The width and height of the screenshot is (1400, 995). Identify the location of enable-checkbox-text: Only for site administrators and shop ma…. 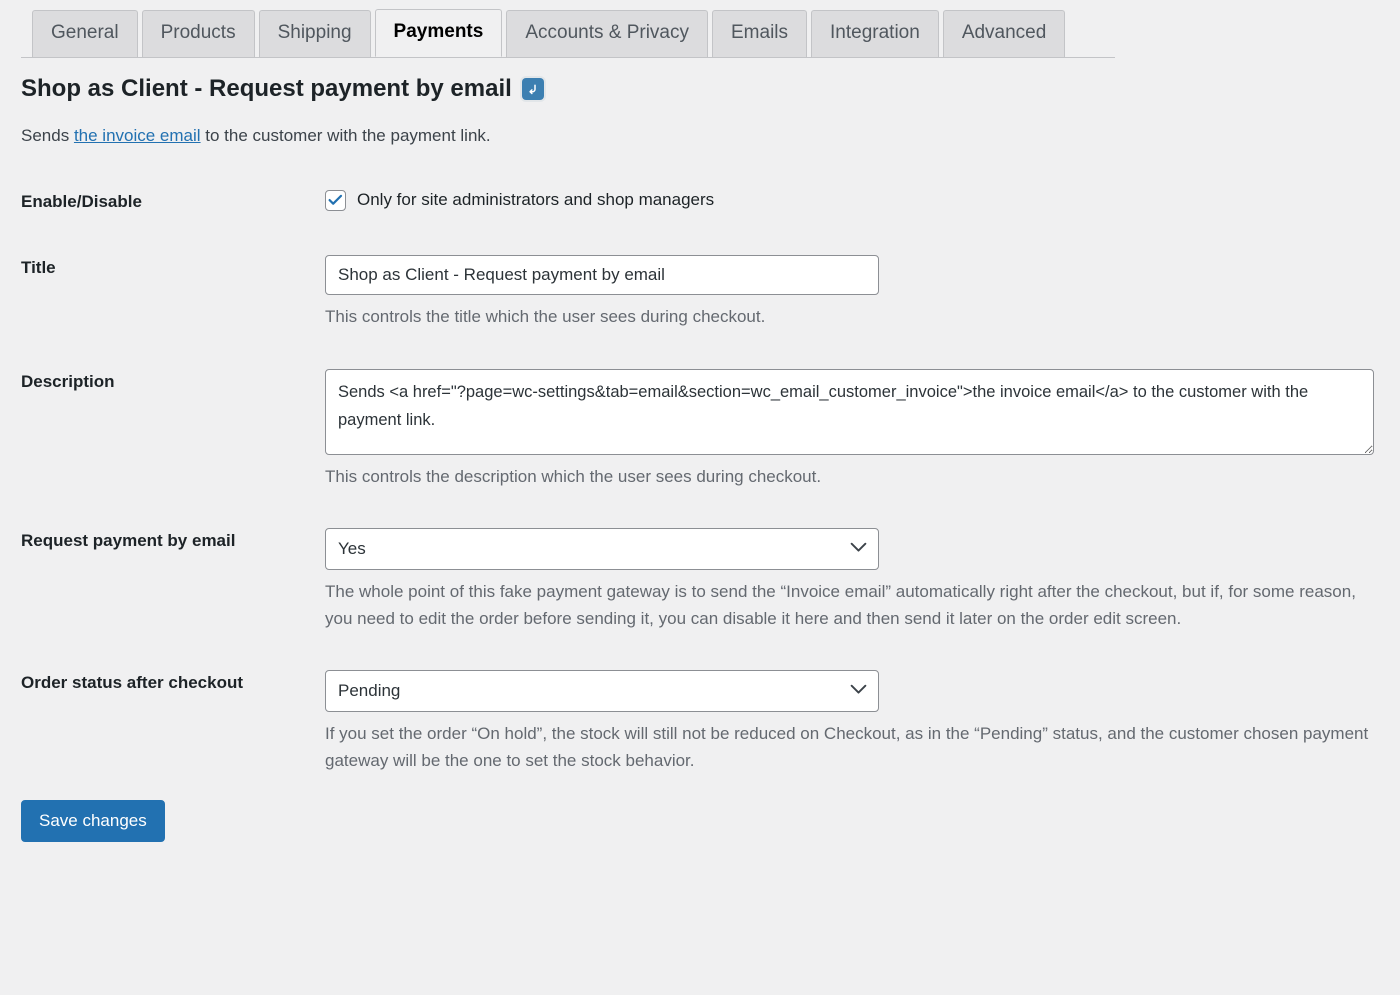
(536, 199).